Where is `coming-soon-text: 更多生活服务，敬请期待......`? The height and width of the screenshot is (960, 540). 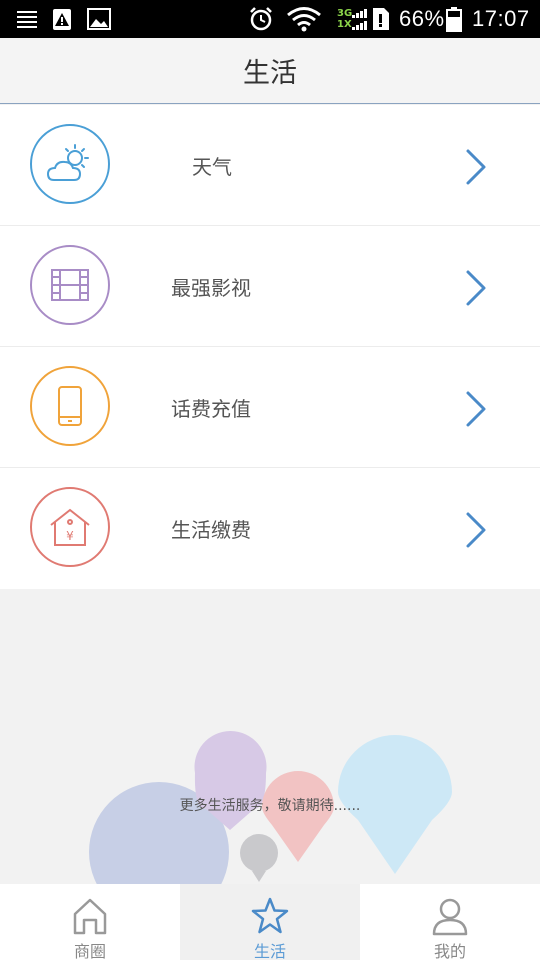
coming-soon-text: 更多生活服务，敬请期待...... is located at coordinates (270, 806).